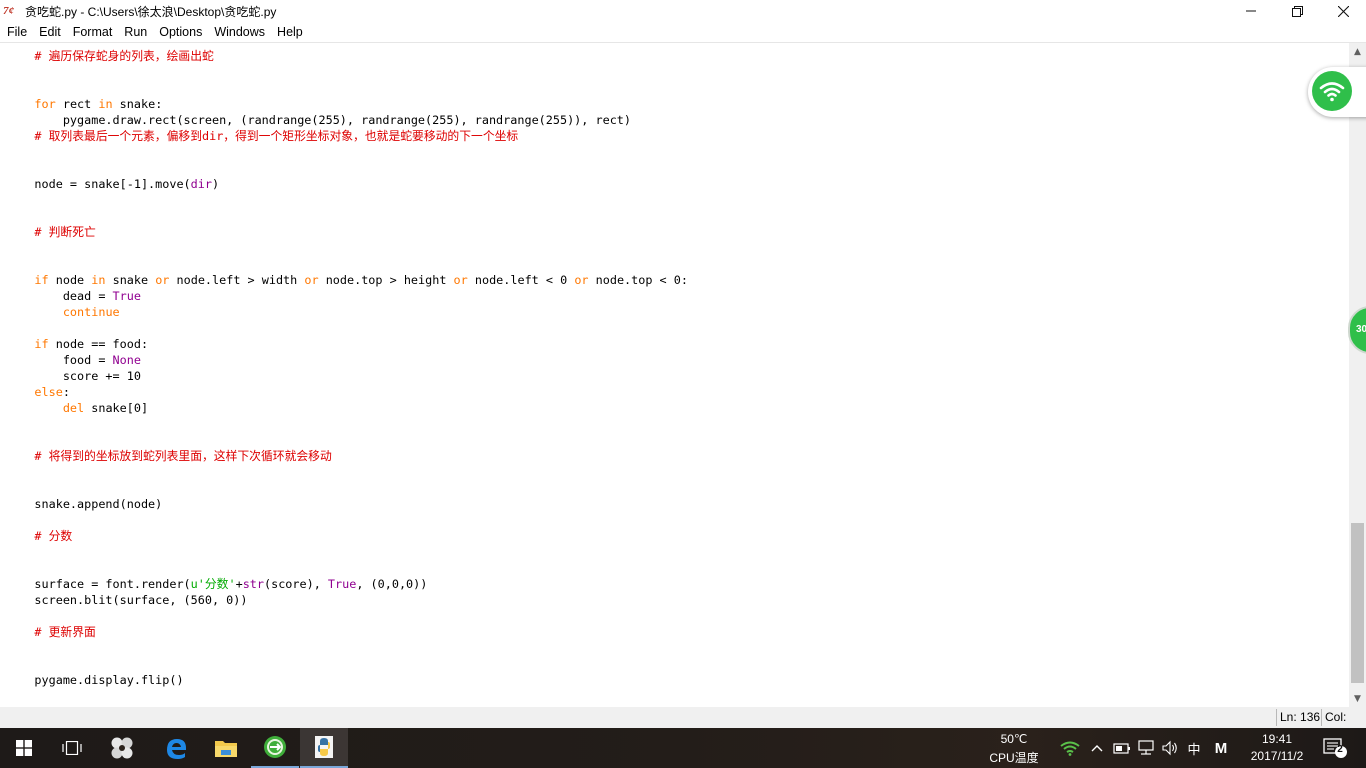 The width and height of the screenshot is (1366, 768). I want to click on code-token: snake.append(node), so click(84, 504).